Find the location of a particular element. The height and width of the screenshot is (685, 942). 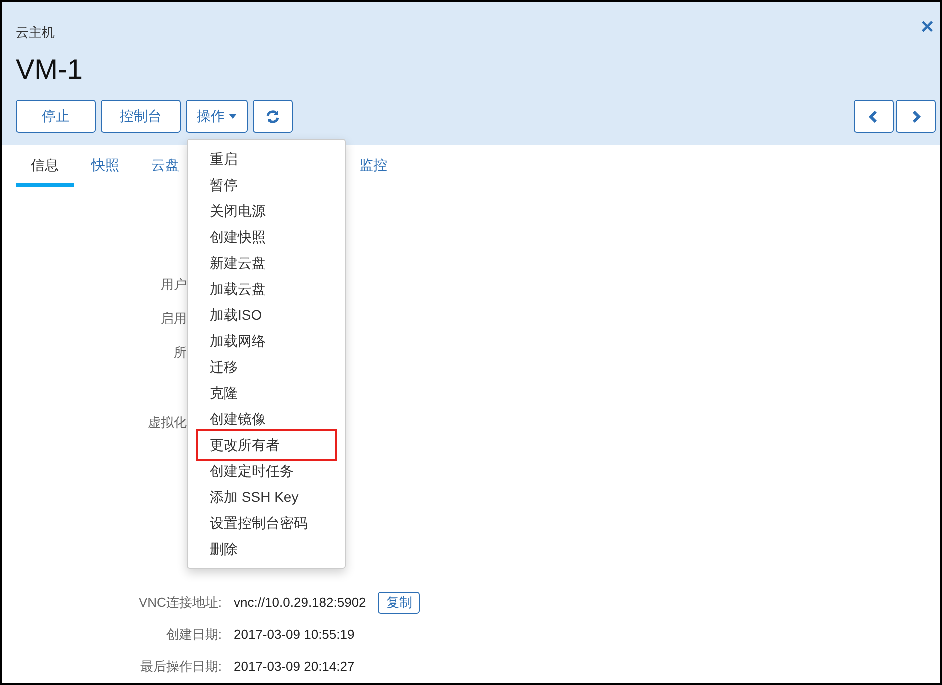

menu-item: 创建快照 is located at coordinates (266, 237).